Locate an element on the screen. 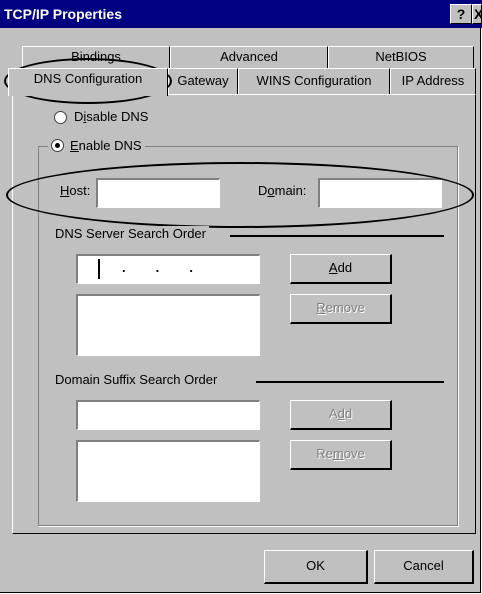 Image resolution: width=482 pixels, height=594 pixels. help-button: ? is located at coordinates (461, 14).